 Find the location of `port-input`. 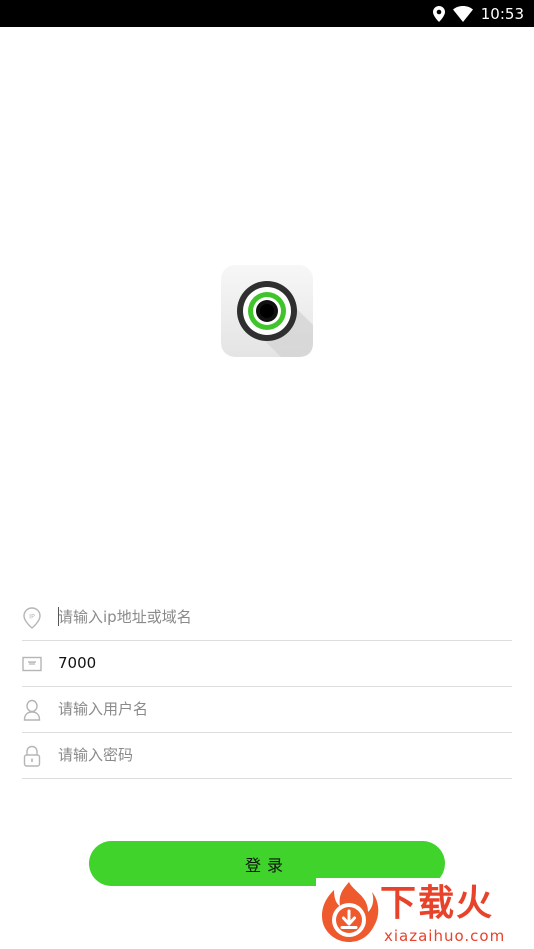

port-input is located at coordinates (278, 663).